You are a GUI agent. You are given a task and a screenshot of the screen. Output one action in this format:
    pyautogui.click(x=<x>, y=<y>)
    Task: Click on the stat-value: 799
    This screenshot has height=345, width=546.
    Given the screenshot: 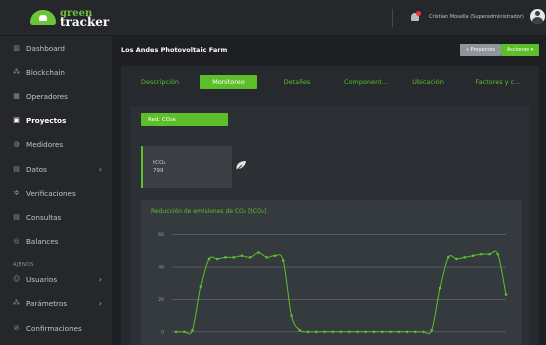 What is the action you would take?
    pyautogui.click(x=158, y=171)
    